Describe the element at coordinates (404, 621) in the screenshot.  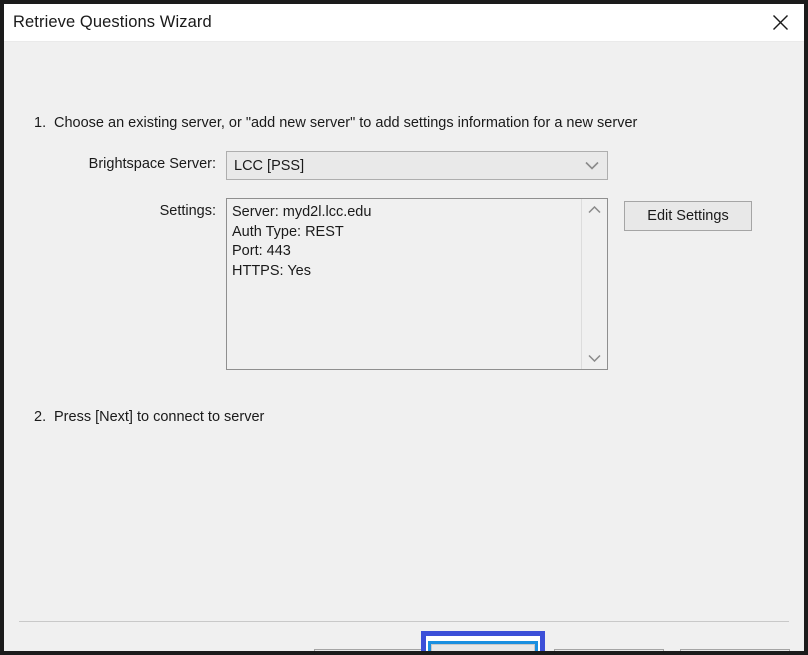
I see `footer-separator` at that location.